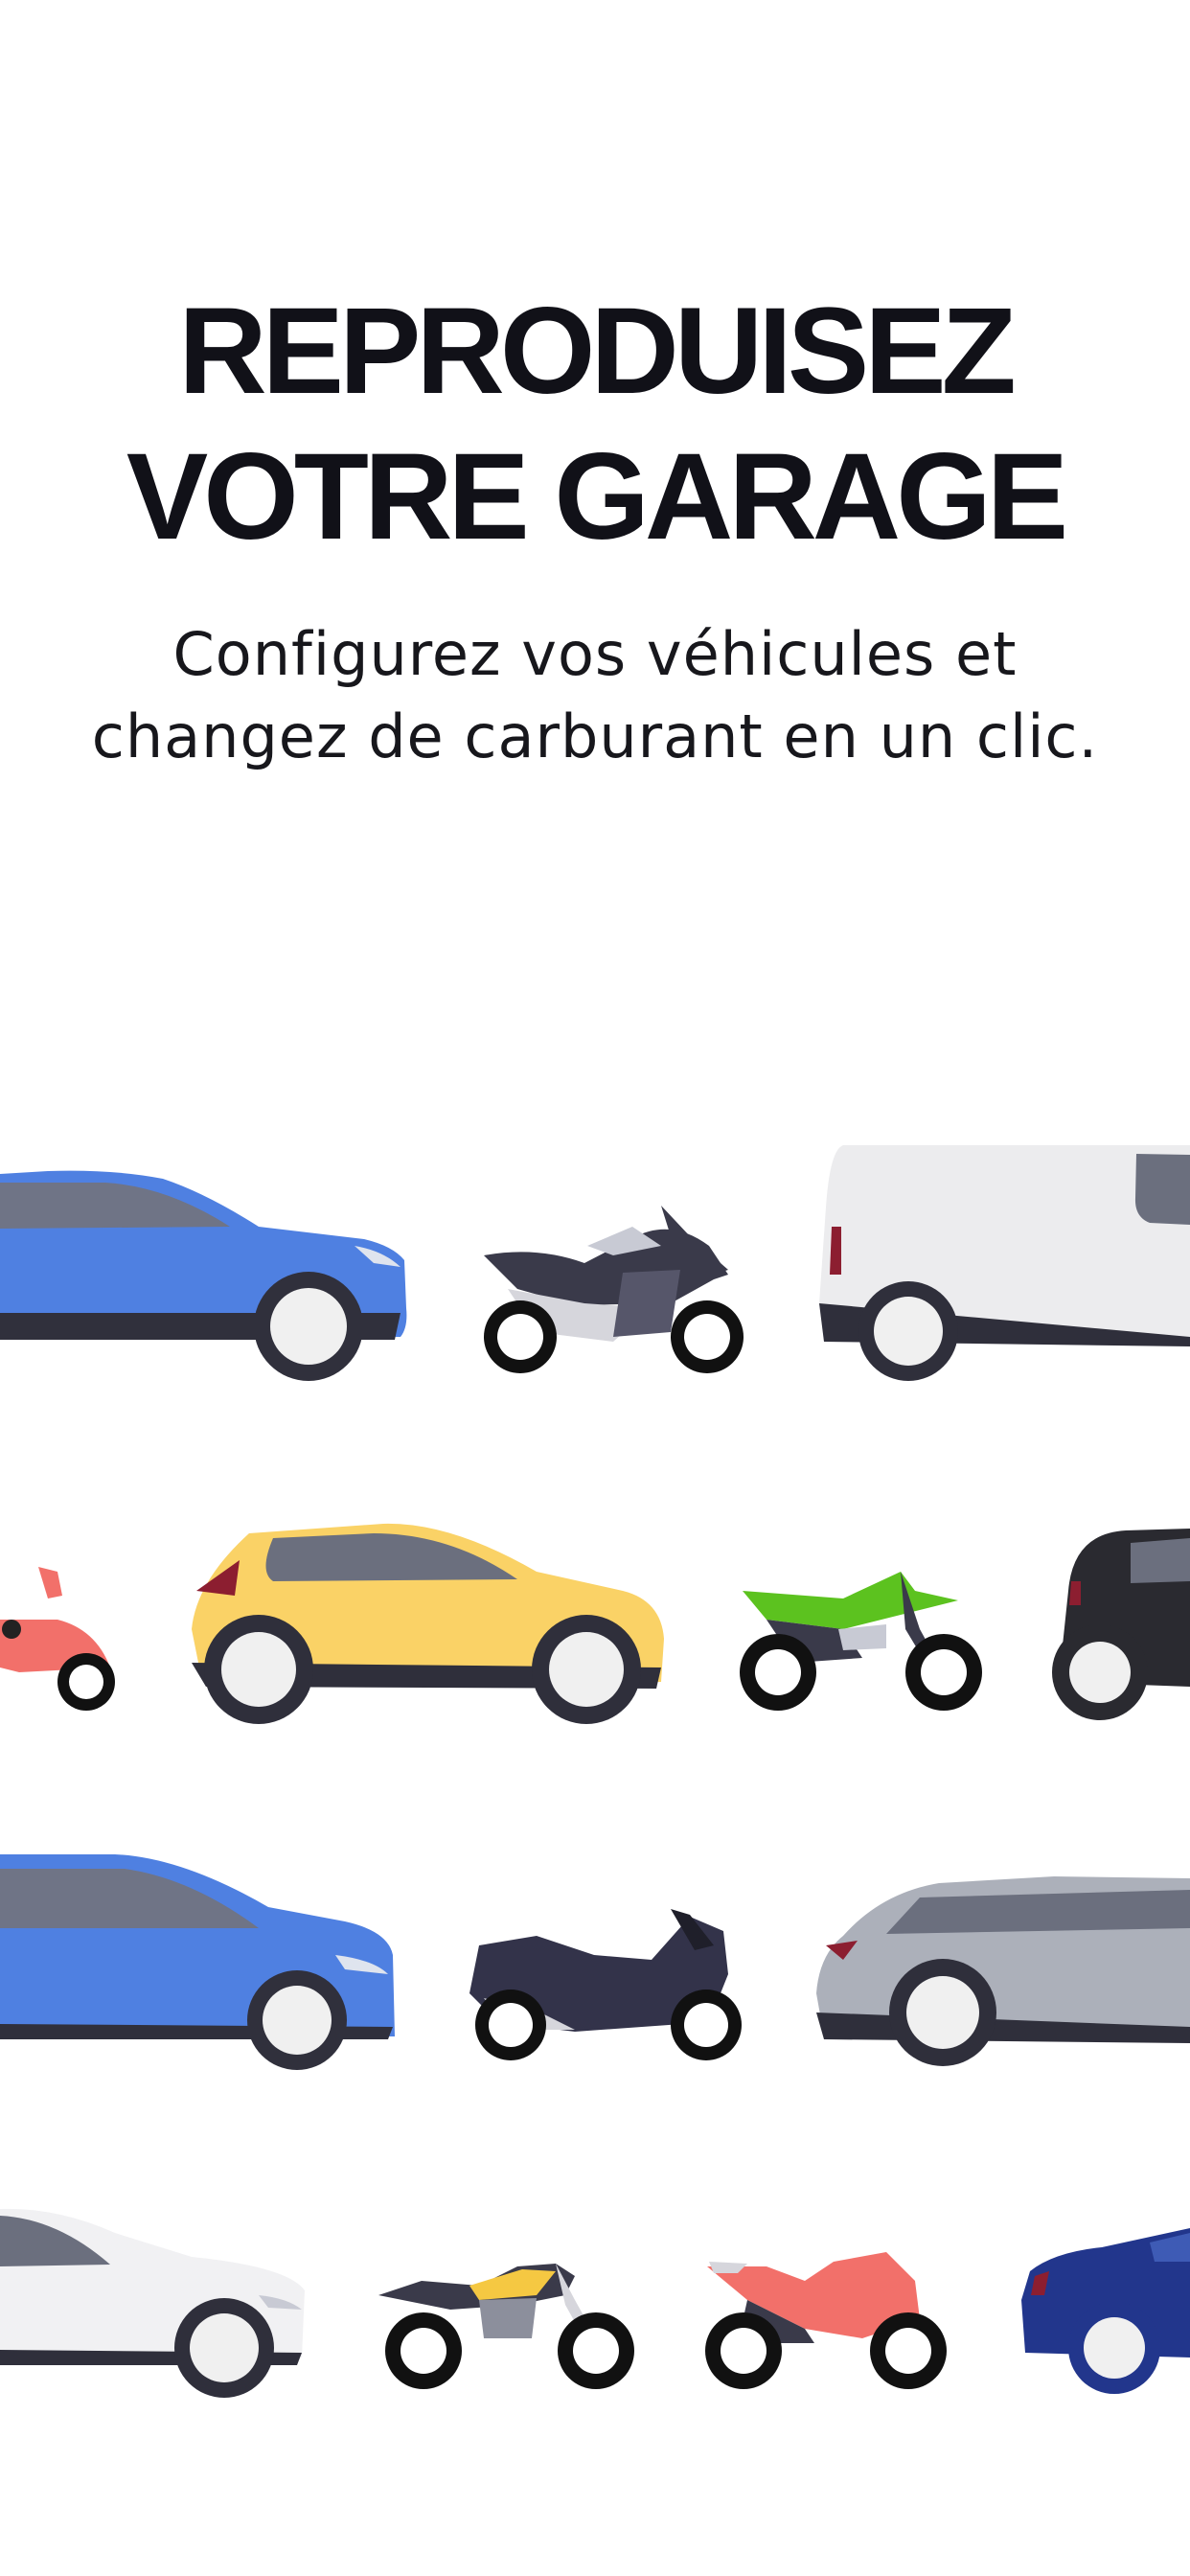  Describe the element at coordinates (203, 1275) in the screenshot. I see `blue-suv-illustration` at that location.